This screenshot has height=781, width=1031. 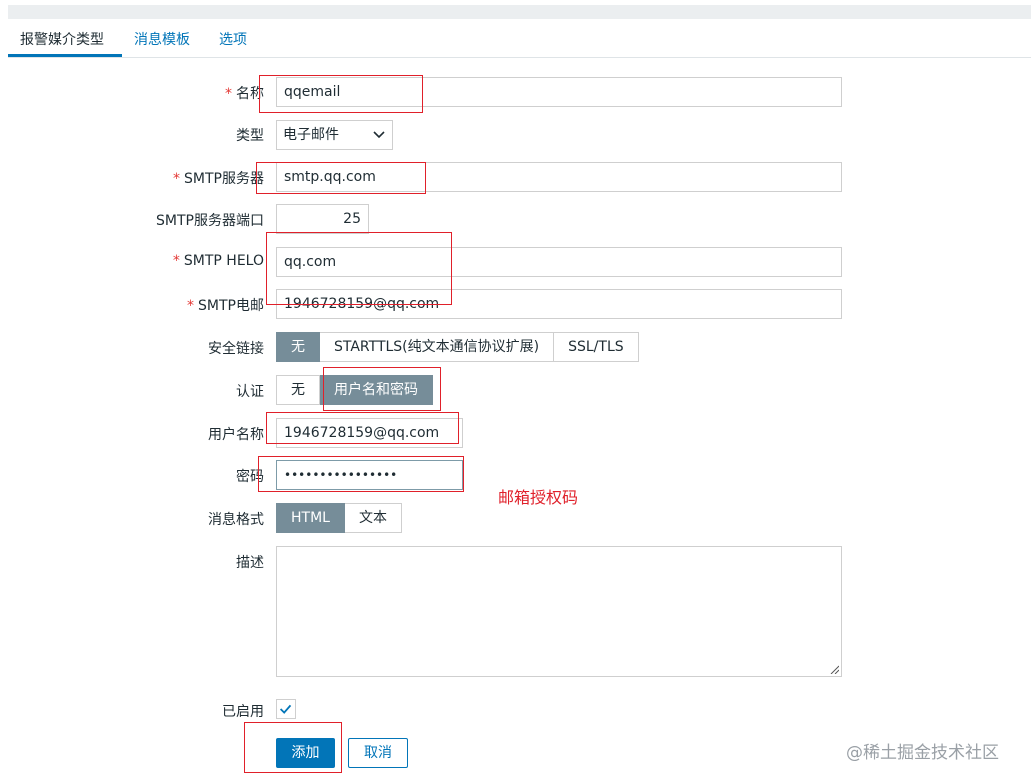 I want to click on enabled-checkbox, so click(x=286, y=709).